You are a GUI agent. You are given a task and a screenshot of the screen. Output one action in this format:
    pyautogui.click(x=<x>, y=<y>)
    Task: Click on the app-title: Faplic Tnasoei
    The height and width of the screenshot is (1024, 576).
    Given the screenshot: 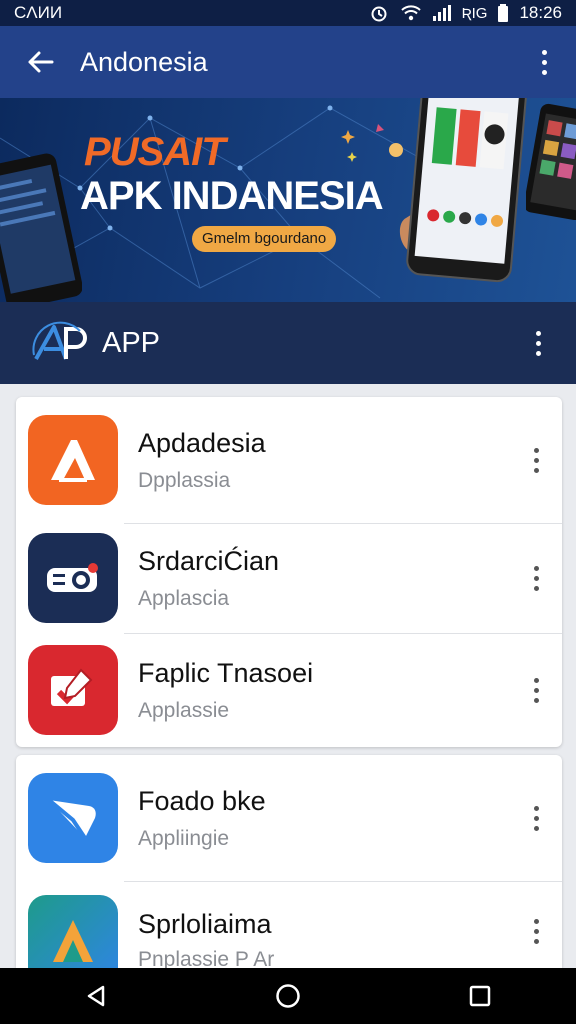 What is the action you would take?
    pyautogui.click(x=226, y=672)
    